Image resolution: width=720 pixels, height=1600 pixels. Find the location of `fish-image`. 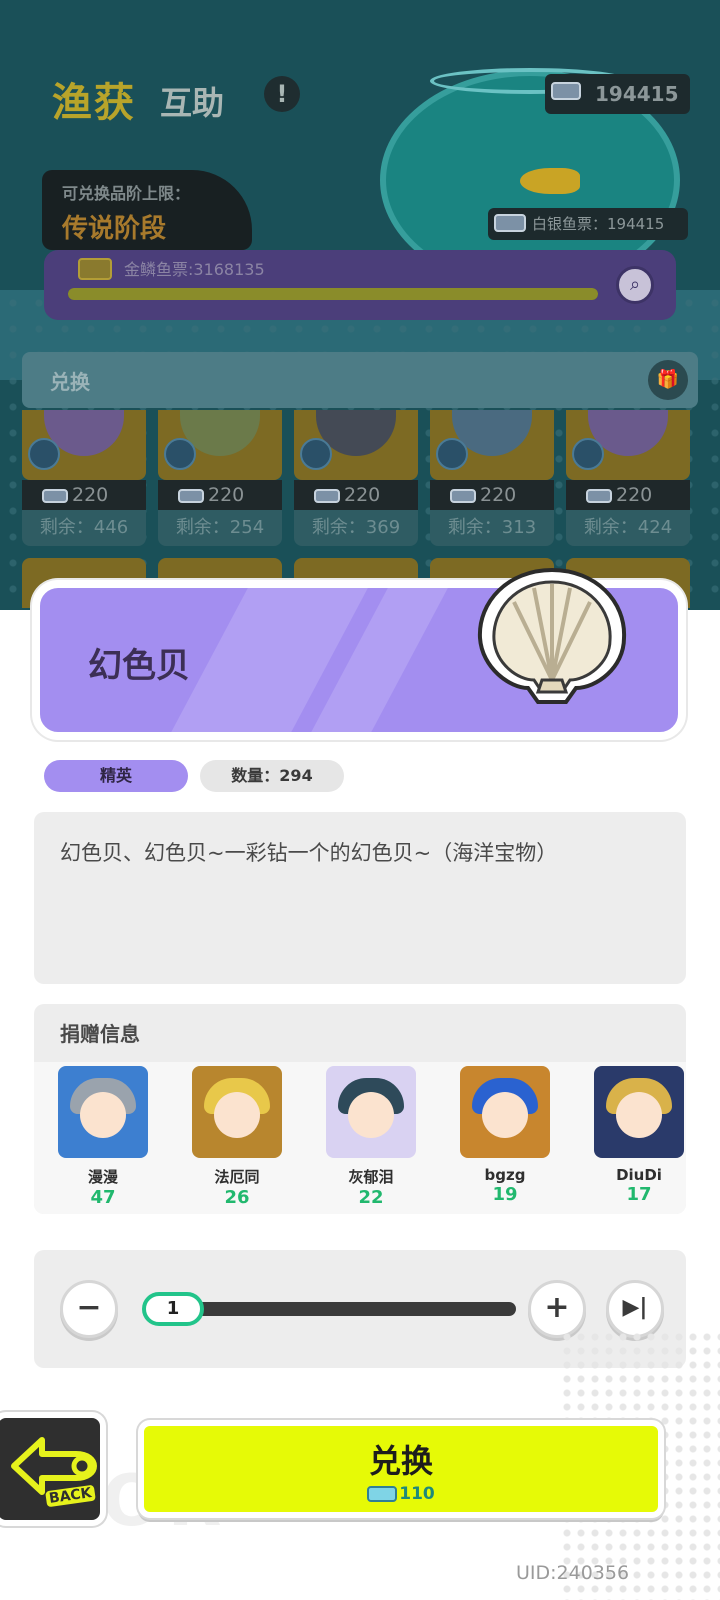

fish-image is located at coordinates (550, 181).